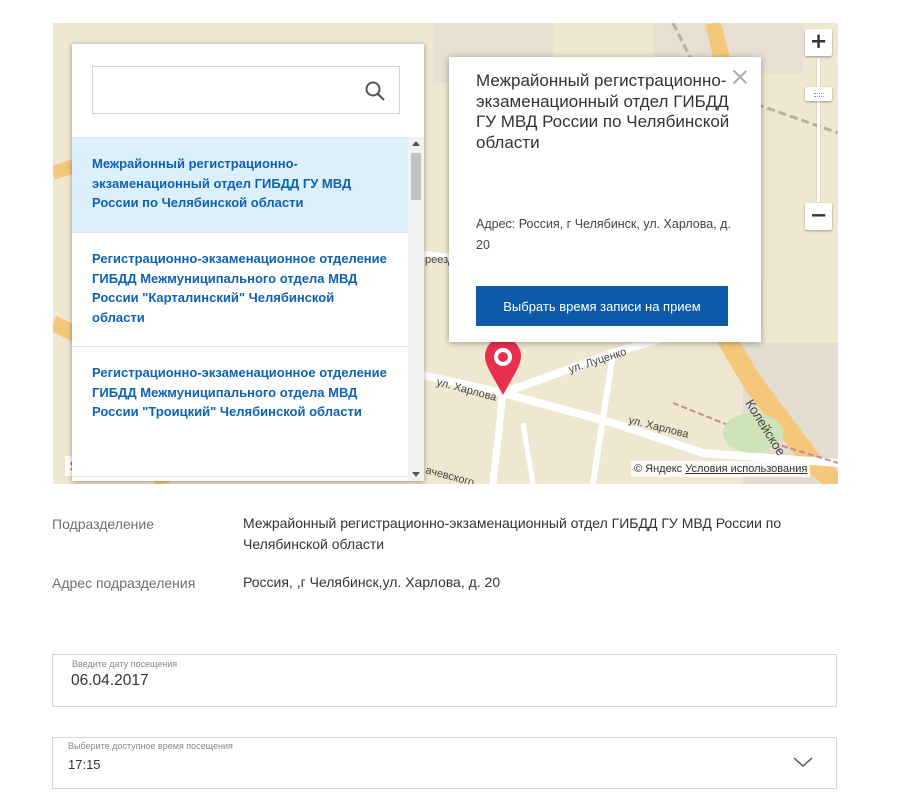  I want to click on results-scrollbar, so click(416, 309).